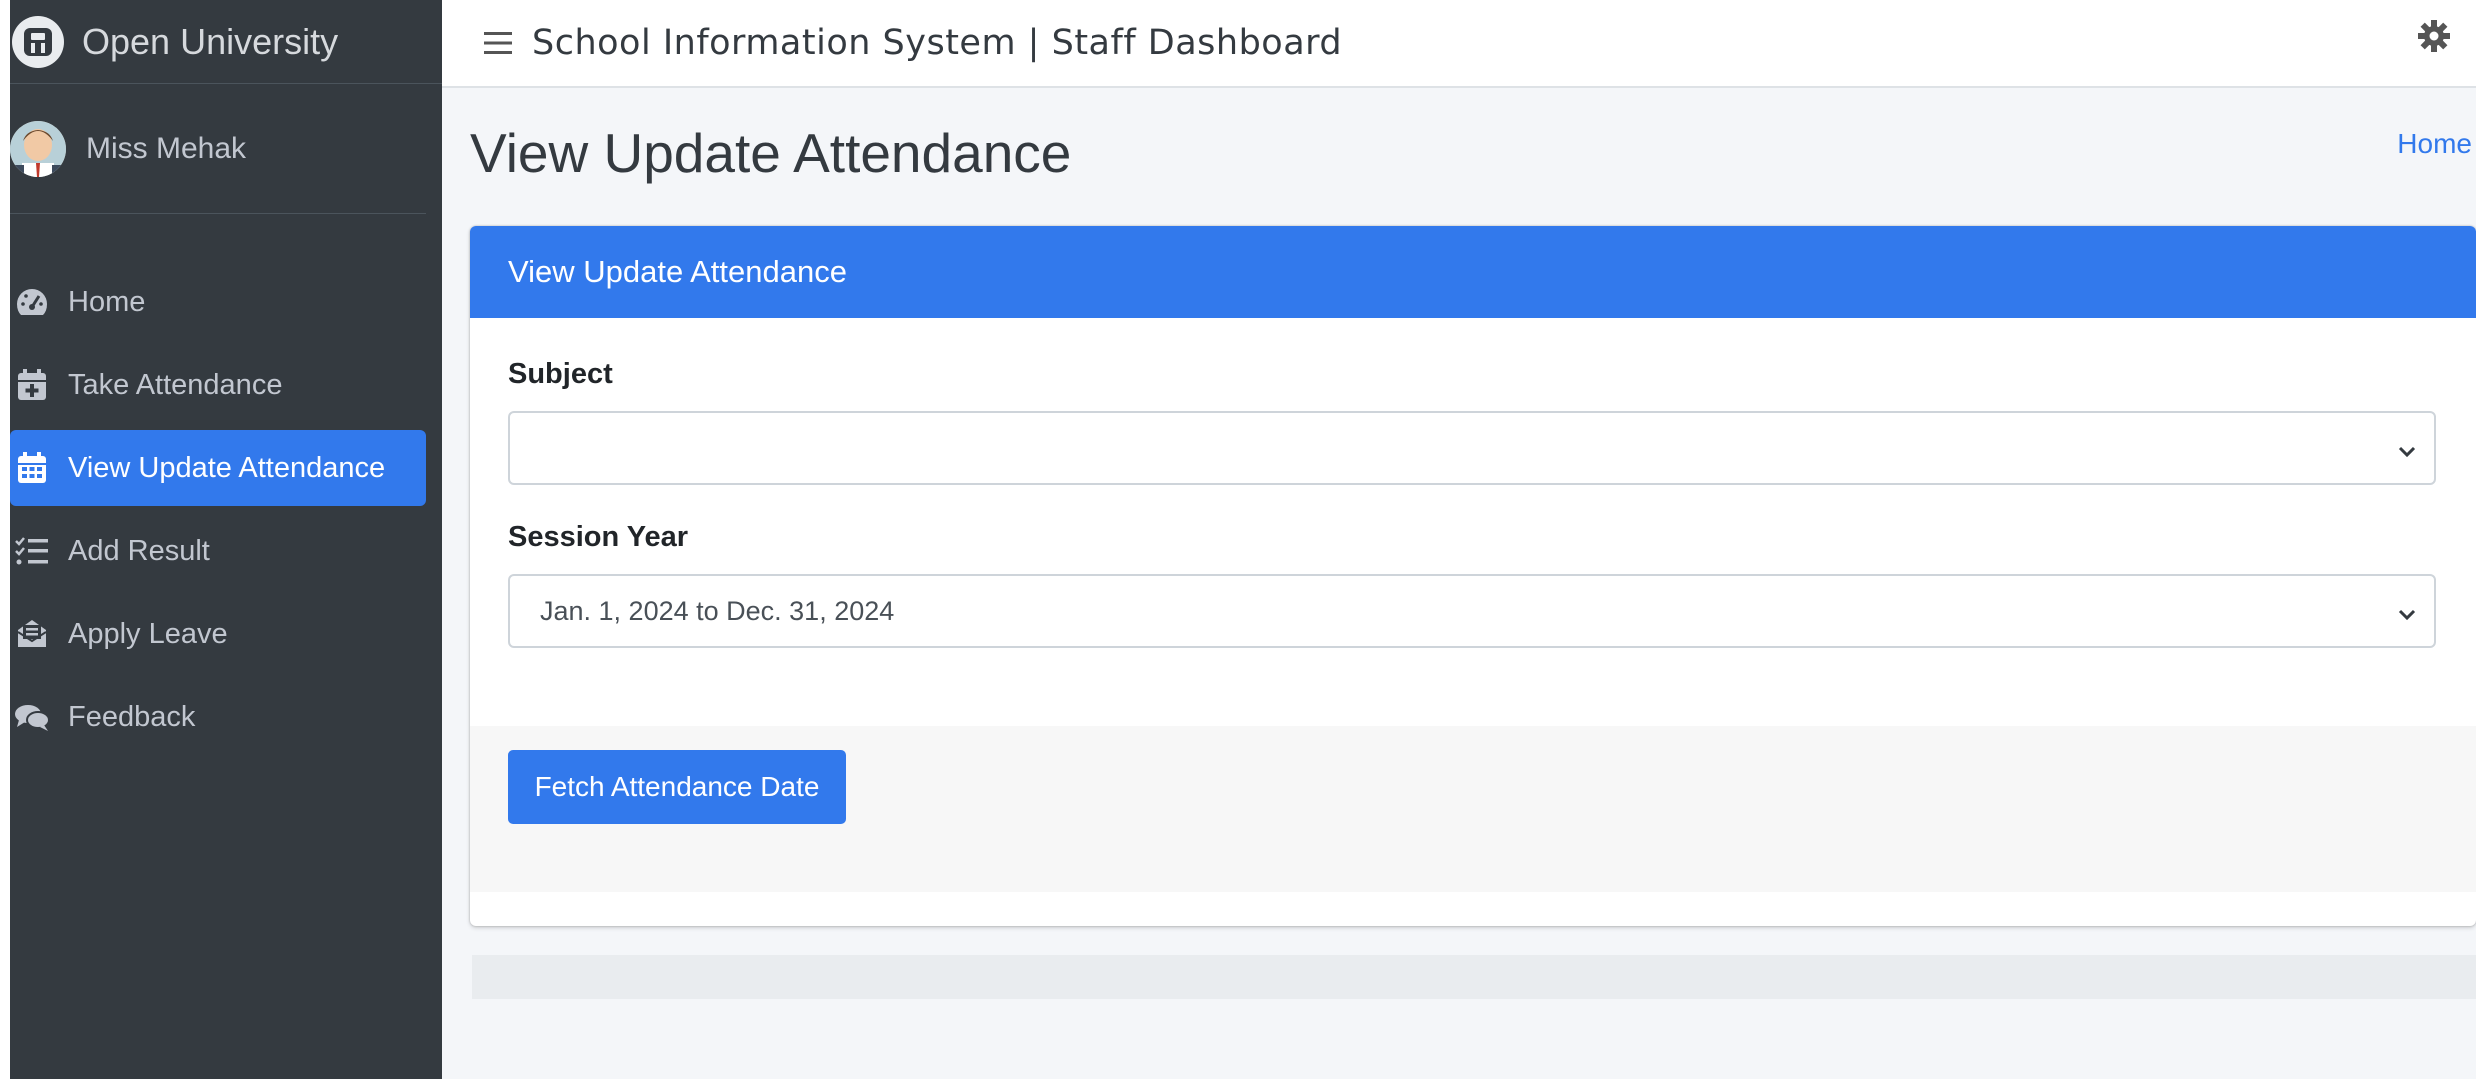 Image resolution: width=2486 pixels, height=1079 pixels. What do you see at coordinates (499, 43) in the screenshot?
I see `hamburger-menu-icon` at bounding box center [499, 43].